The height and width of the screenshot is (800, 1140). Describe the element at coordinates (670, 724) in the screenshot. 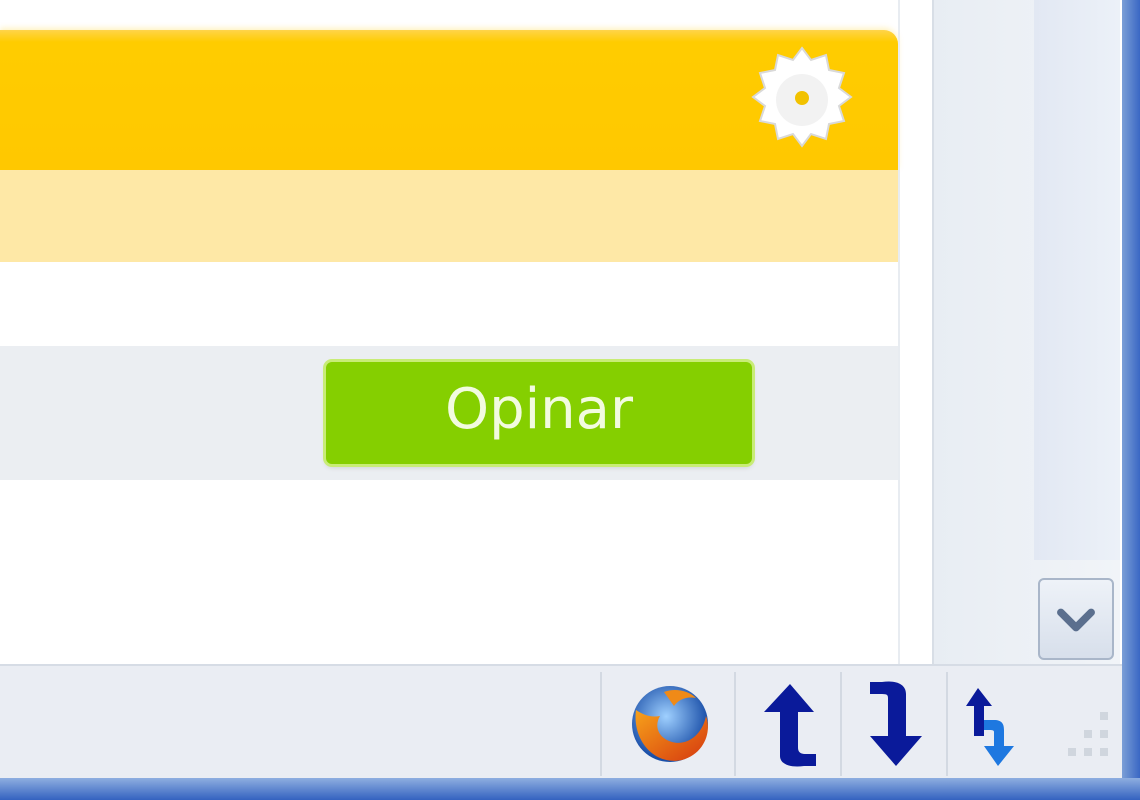

I see `firefox-icon` at that location.